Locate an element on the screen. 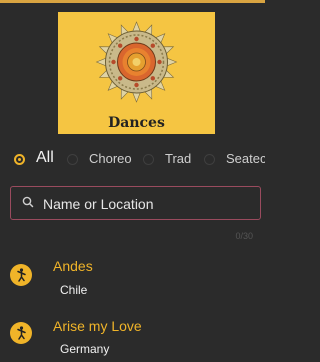 This screenshot has width=320, height=362. filter-choreo-label: Choreo is located at coordinates (110, 158).